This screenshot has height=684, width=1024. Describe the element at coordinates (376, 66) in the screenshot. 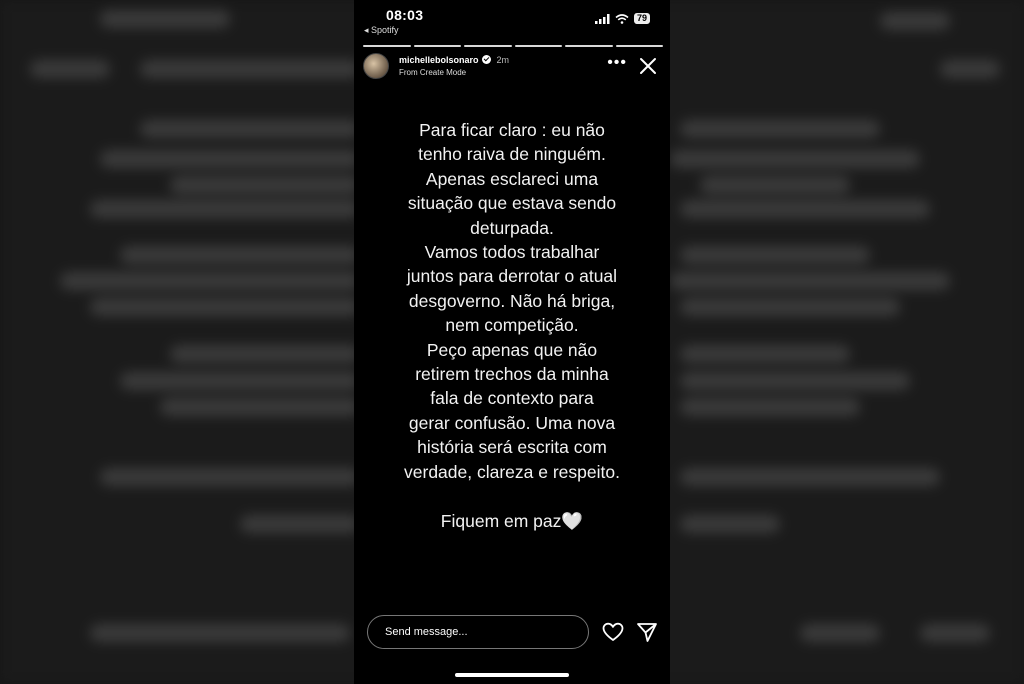

I see `avatar` at that location.